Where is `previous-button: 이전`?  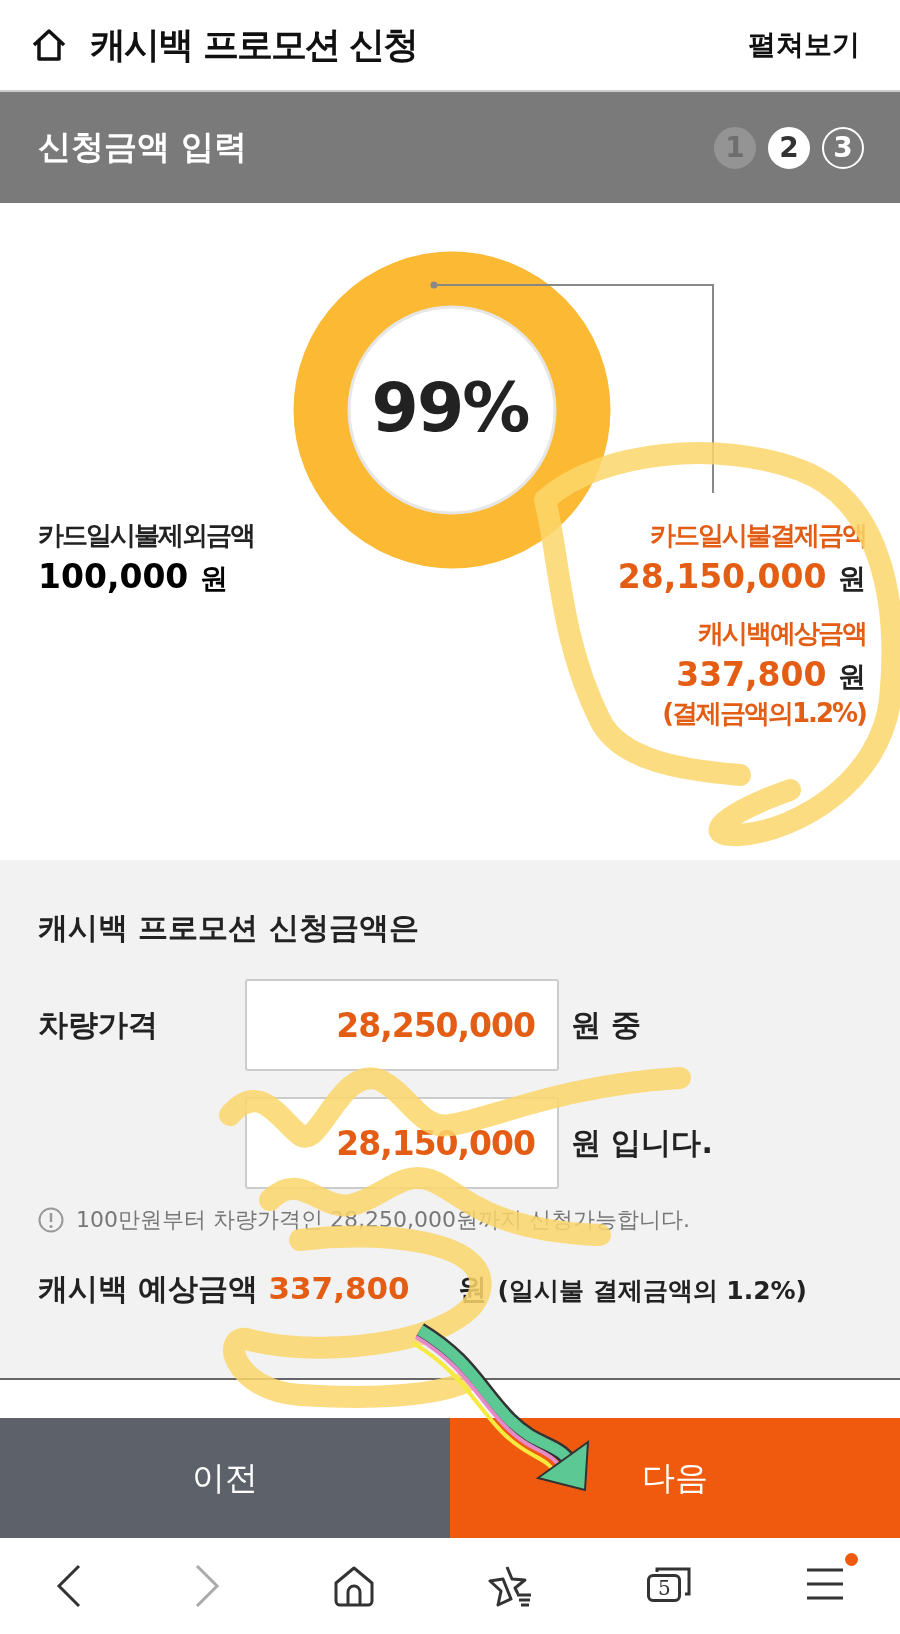
previous-button: 이전 is located at coordinates (225, 1478).